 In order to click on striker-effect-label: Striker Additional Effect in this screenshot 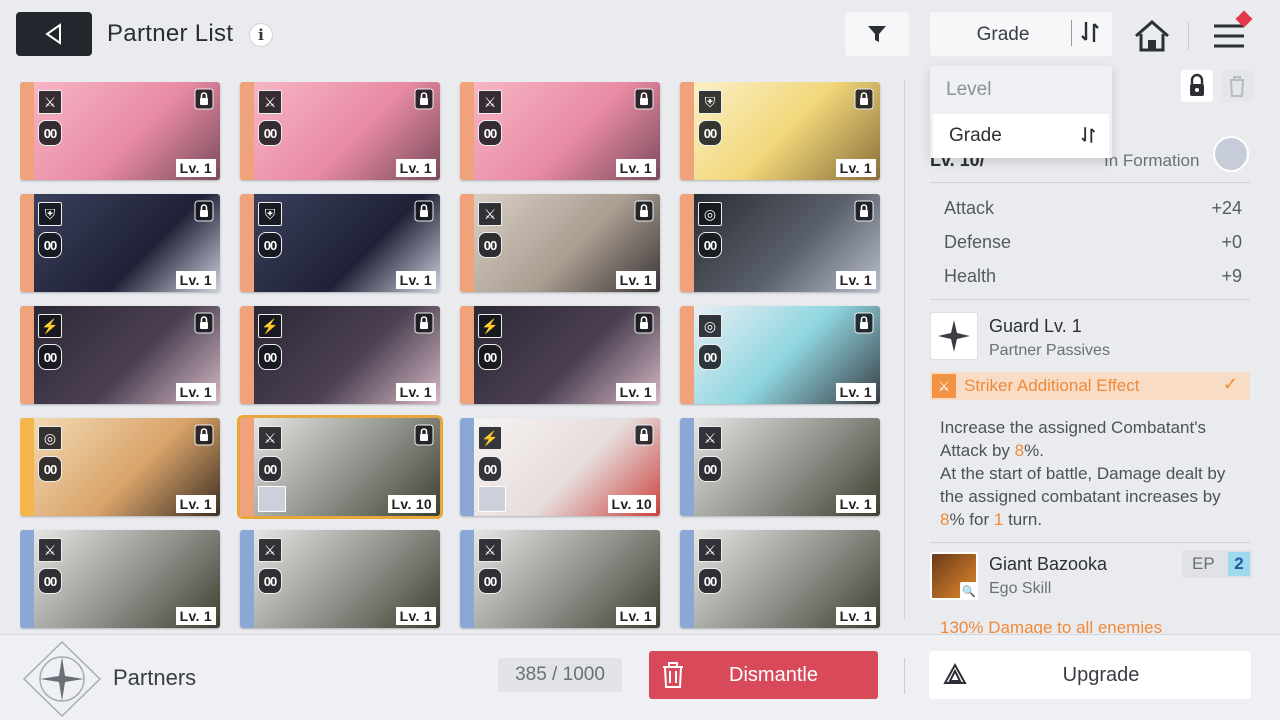, I will do `click(1052, 385)`.